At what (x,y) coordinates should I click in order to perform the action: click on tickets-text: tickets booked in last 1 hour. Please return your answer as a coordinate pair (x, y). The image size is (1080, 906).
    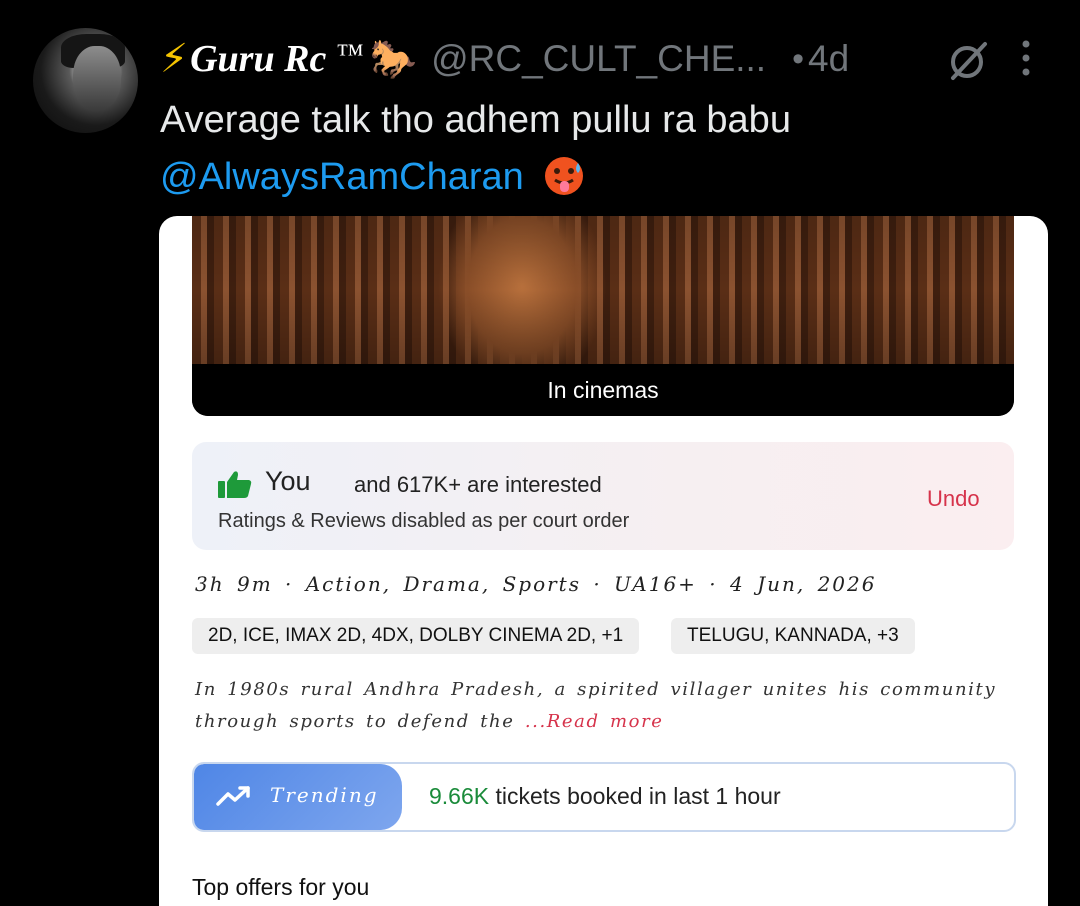
    Looking at the image, I should click on (635, 796).